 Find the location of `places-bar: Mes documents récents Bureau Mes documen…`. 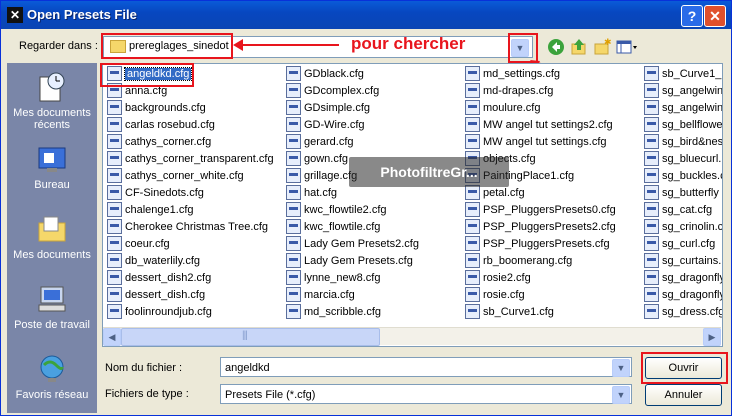

places-bar: Mes documents récents Bureau Mes documen… is located at coordinates (52, 238).